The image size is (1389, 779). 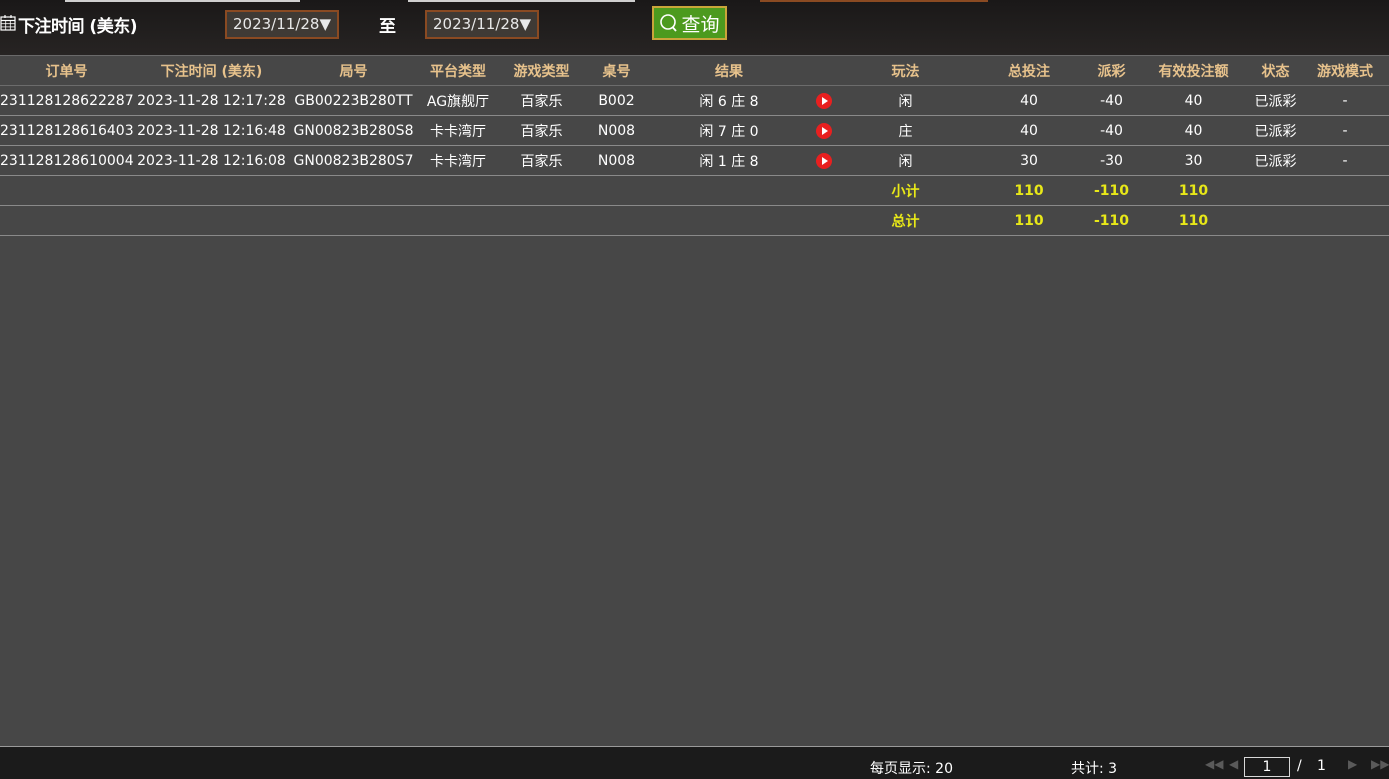 What do you see at coordinates (1029, 160) in the screenshot?
I see `total-bet-cell: 30` at bounding box center [1029, 160].